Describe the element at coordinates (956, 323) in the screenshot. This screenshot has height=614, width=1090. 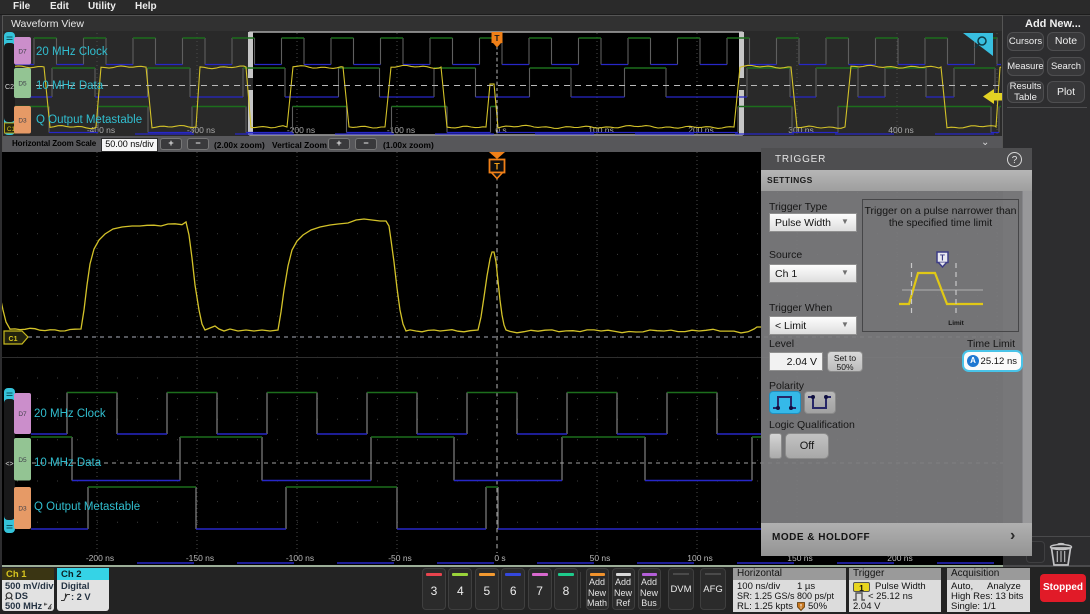
I see `svg-text: Limit` at that location.